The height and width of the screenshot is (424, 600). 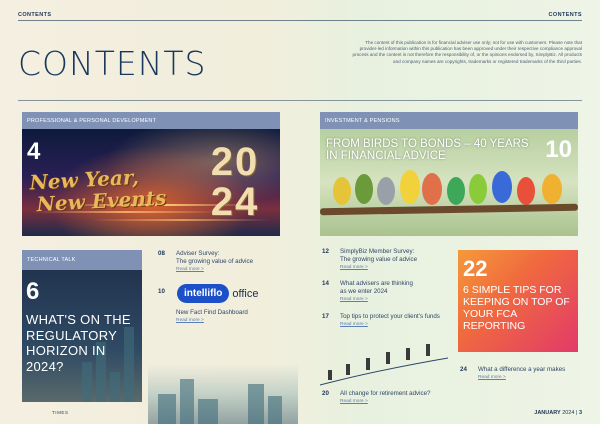 I want to click on category-tag: PROFESSIONAL & PERSONAL DEVELOPMENT, so click(x=151, y=120).